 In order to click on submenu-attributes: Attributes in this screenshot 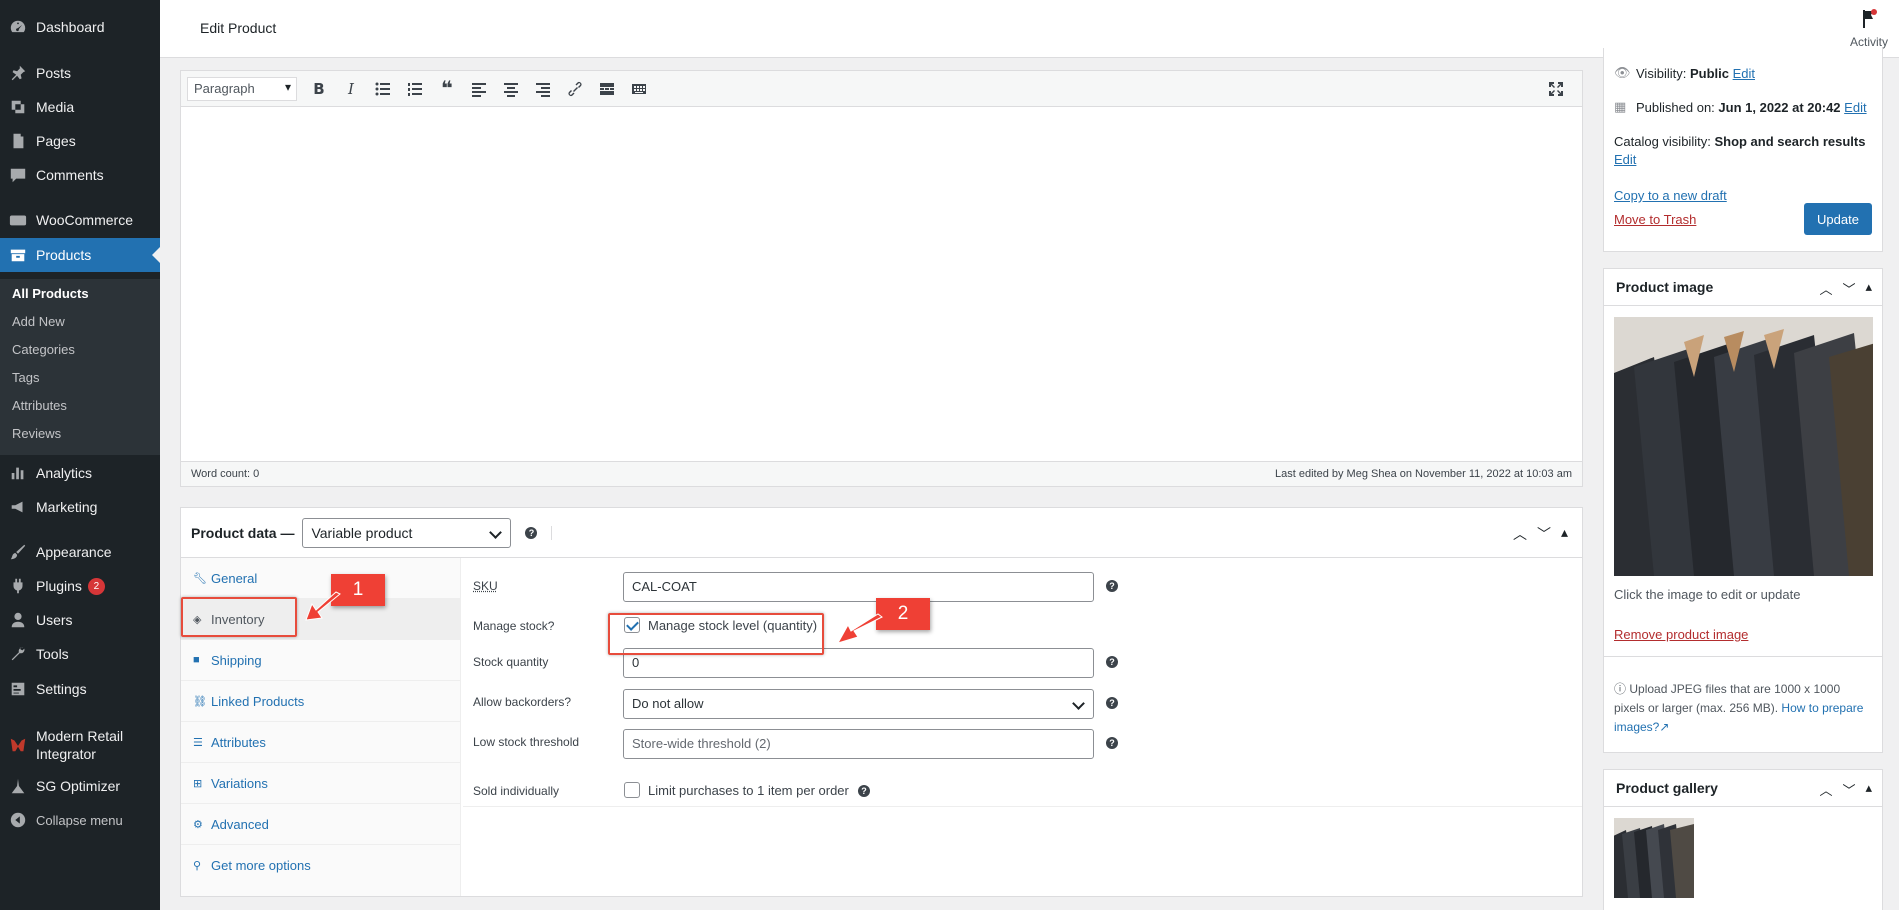, I will do `click(39, 405)`.